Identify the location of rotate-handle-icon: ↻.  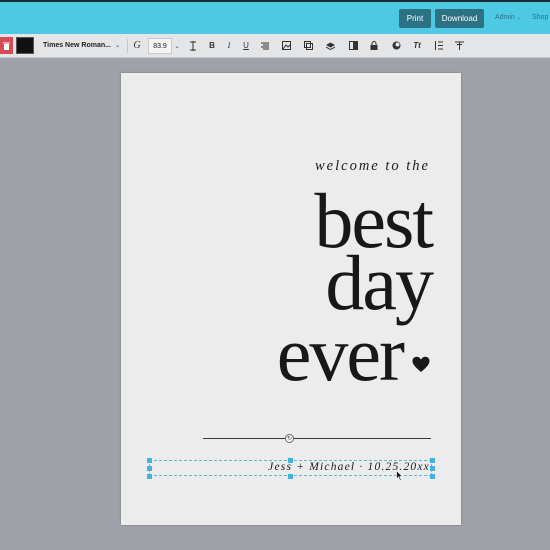
(289, 438).